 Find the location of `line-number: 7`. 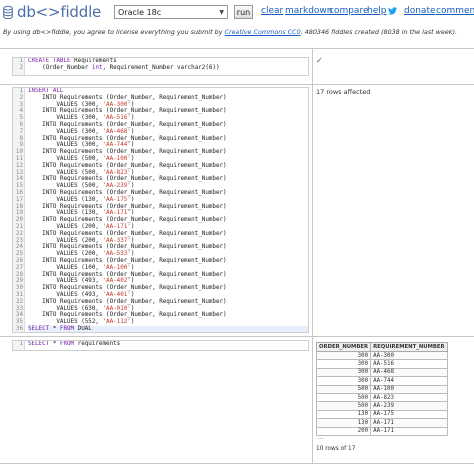

line-number: 7 is located at coordinates (21, 131).